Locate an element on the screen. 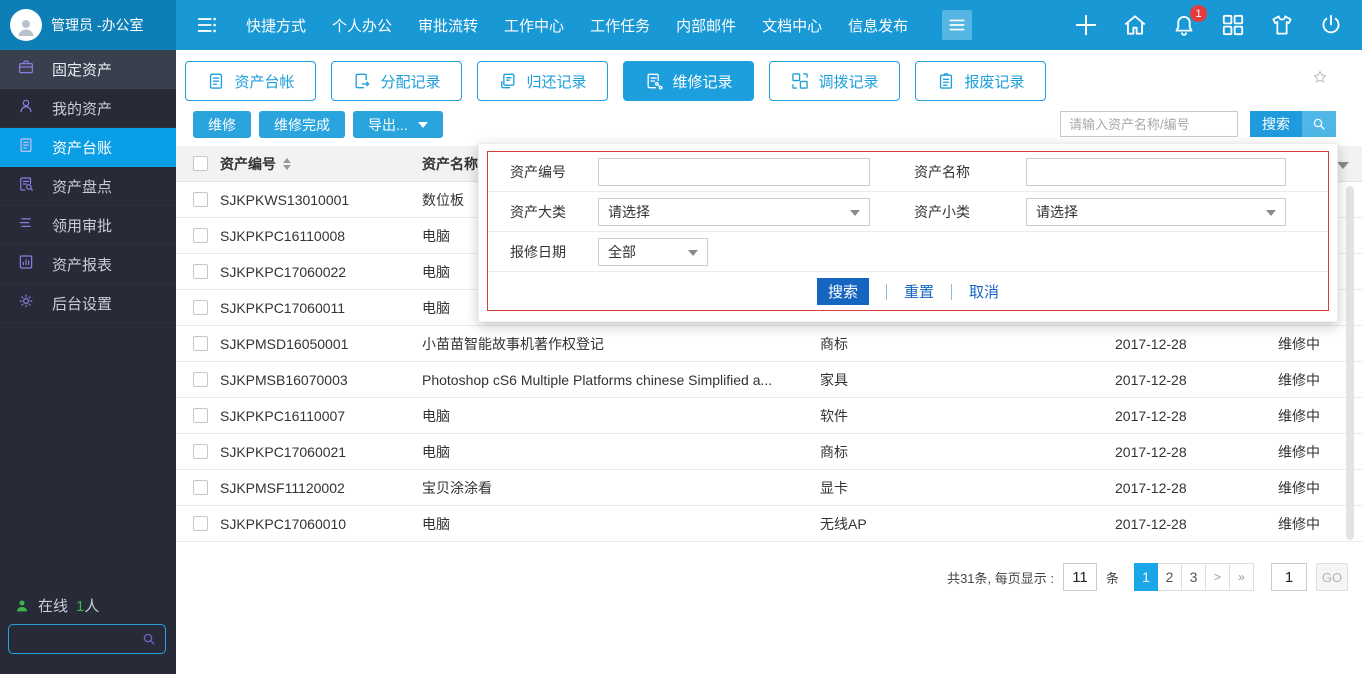  doc-search-icon is located at coordinates (26, 184).